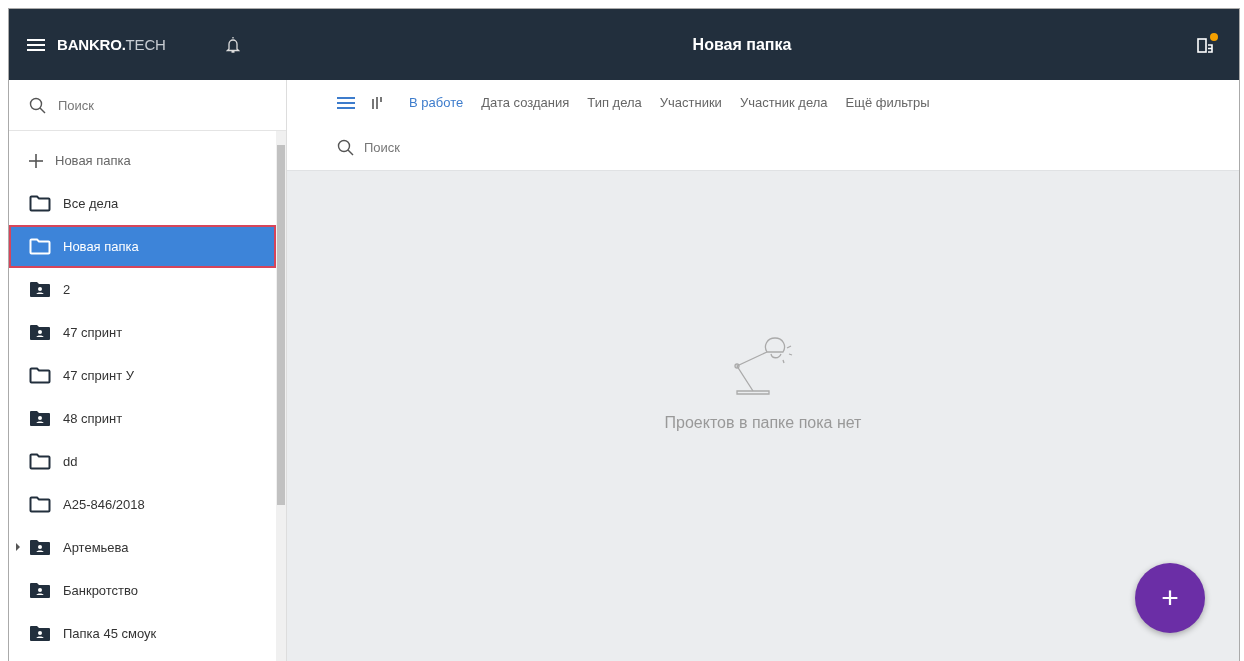 The width and height of the screenshot is (1244, 661). Describe the element at coordinates (525, 102) in the screenshot. I see `filter-tab: Дата создания` at that location.